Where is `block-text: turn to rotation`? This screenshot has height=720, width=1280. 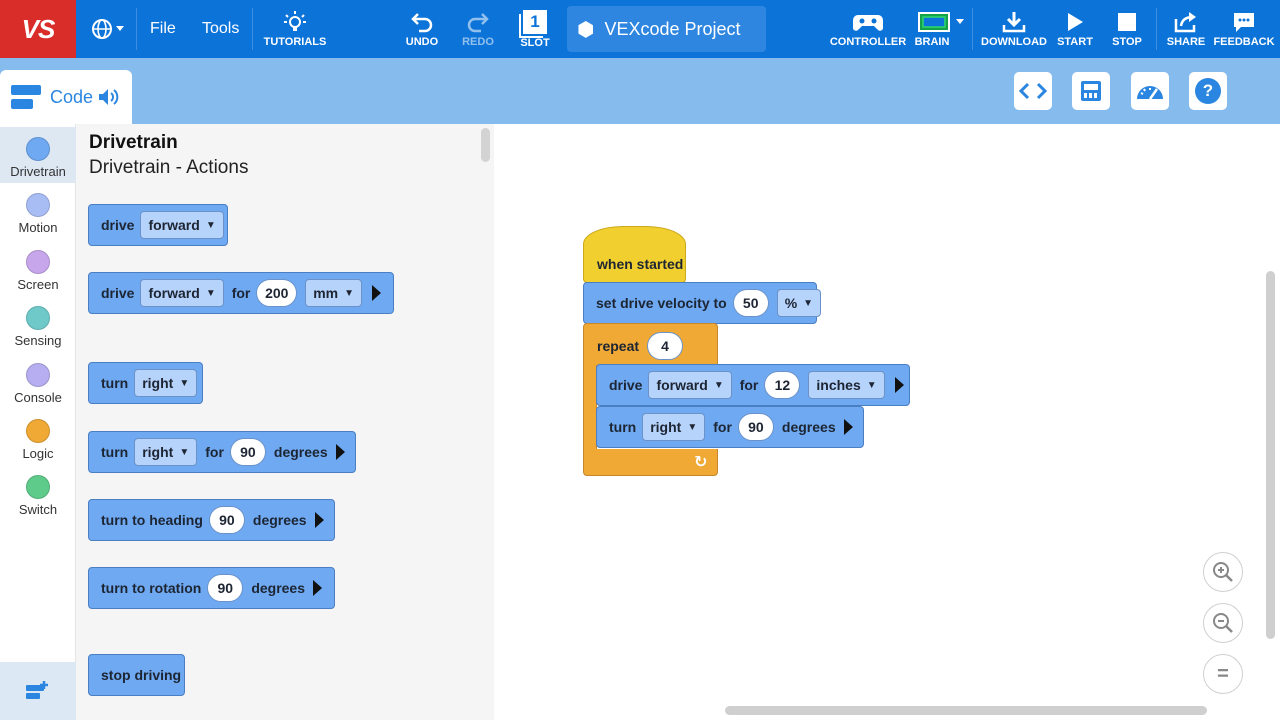
block-text: turn to rotation is located at coordinates (151, 588).